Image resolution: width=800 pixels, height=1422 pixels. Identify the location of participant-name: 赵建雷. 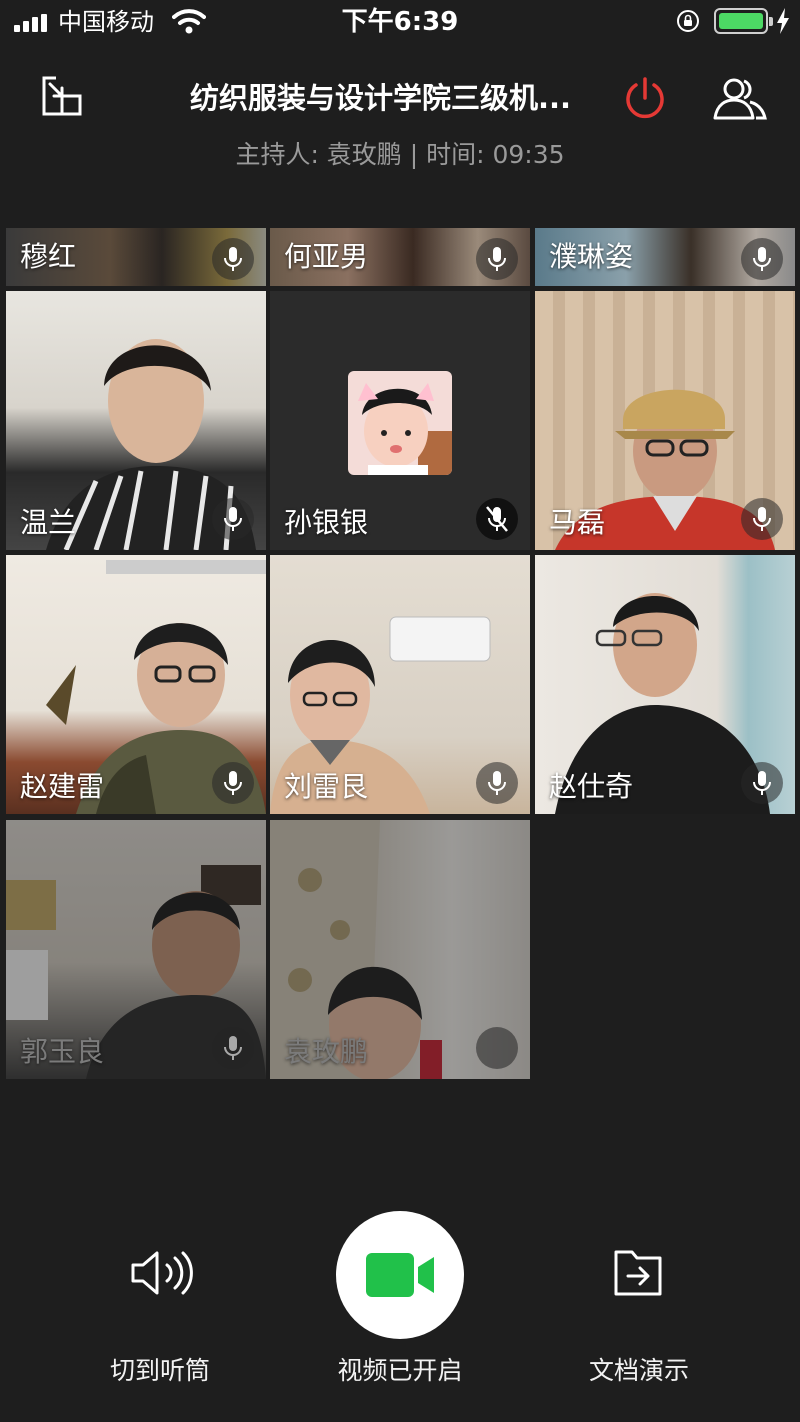
(62, 786).